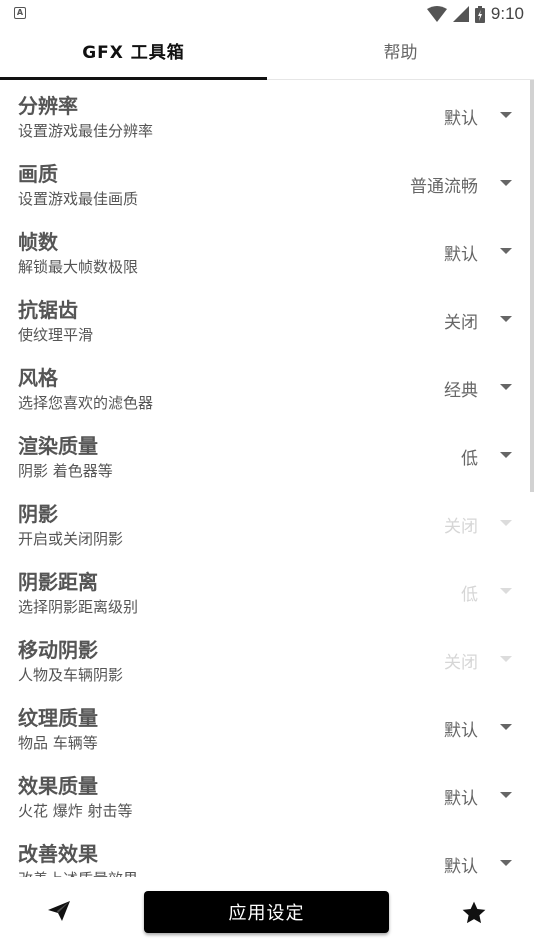 This screenshot has width=534, height=950. I want to click on setting-title: 画质, so click(38, 174).